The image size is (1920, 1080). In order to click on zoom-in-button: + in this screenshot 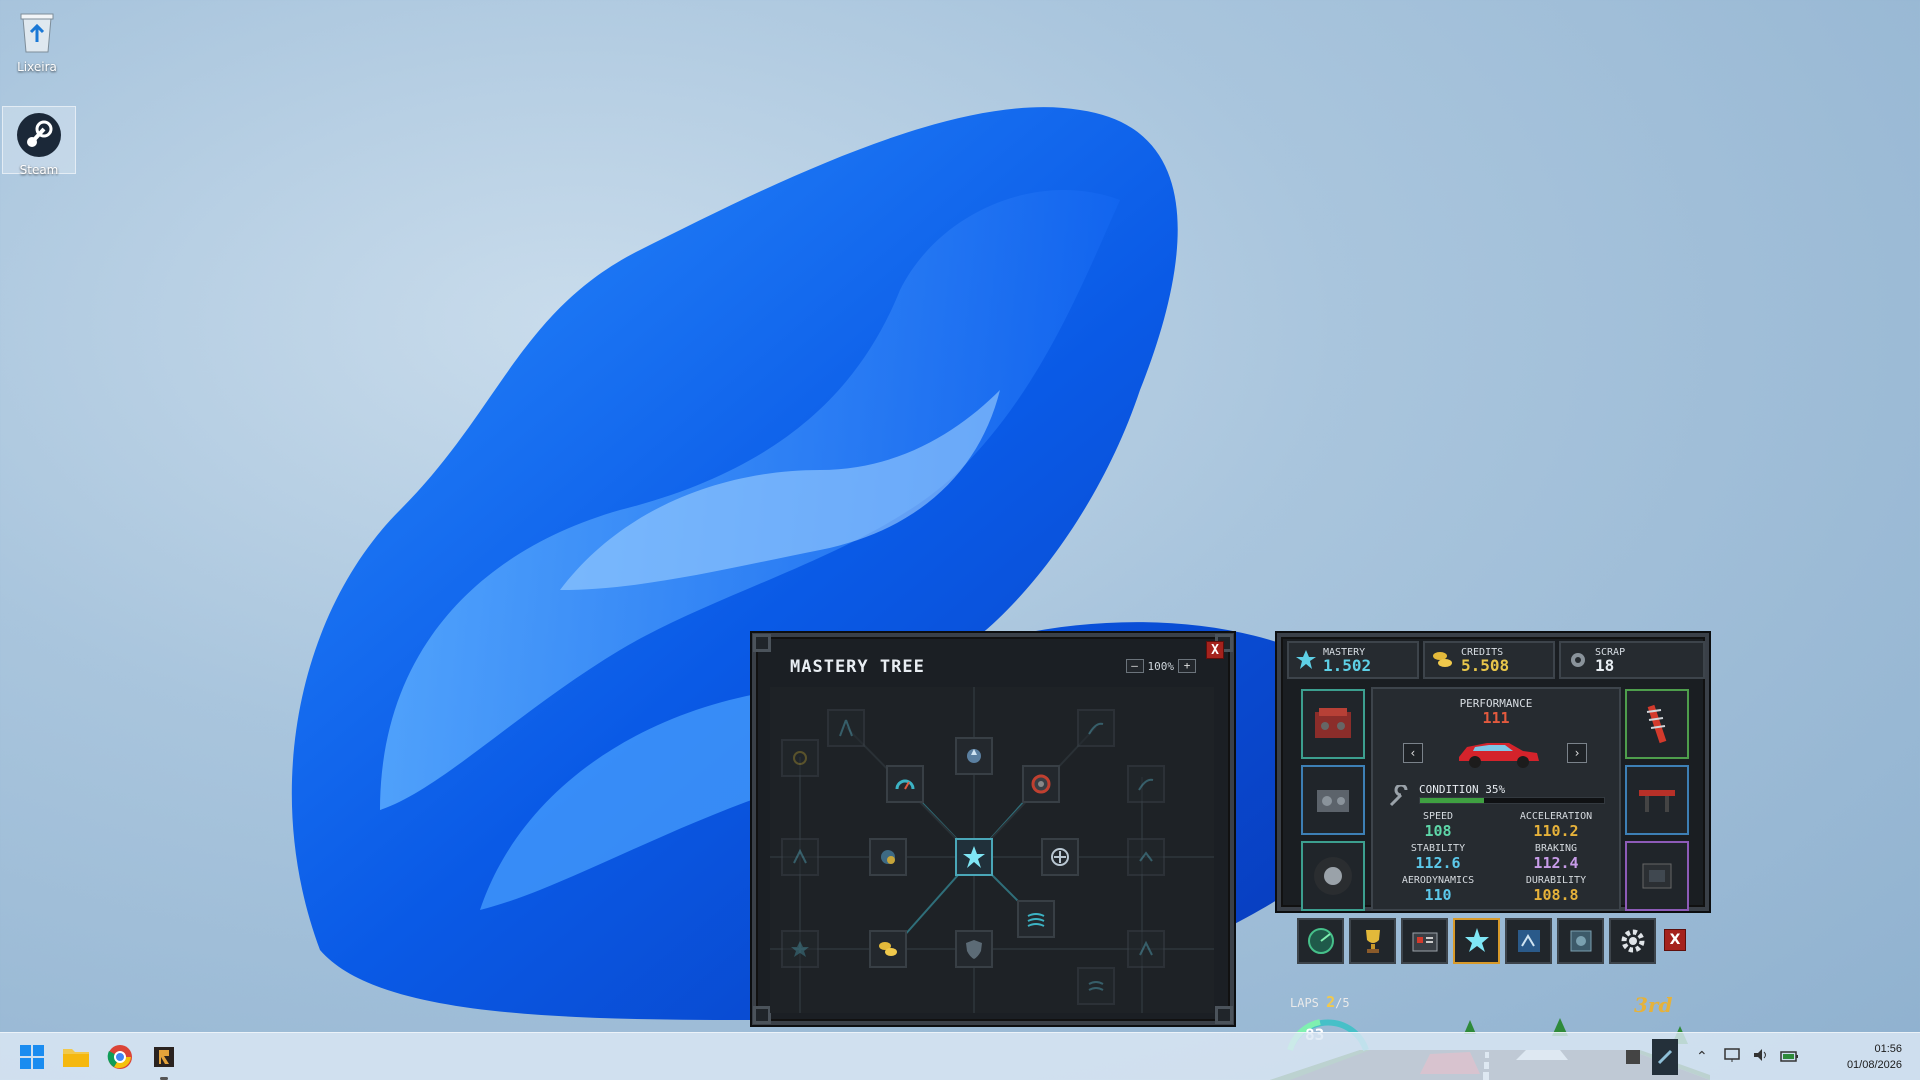, I will do `click(1187, 666)`.